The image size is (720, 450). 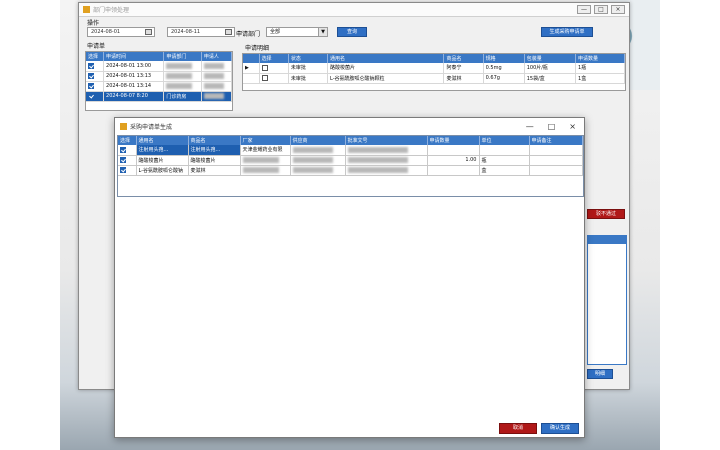 I want to click on row-unit: 盒, so click(x=504, y=170).